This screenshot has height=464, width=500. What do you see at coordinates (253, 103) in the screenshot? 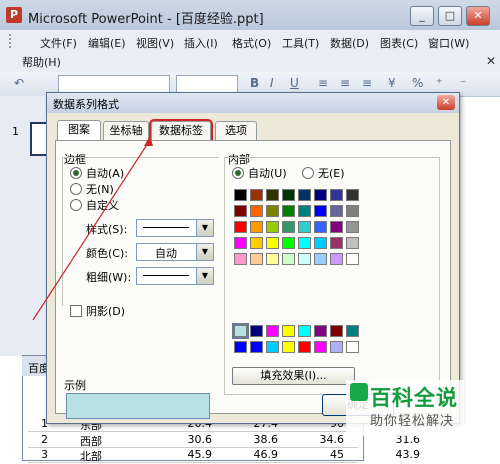
I see `dialog-title-bar: 数据系列格式 ✕` at bounding box center [253, 103].